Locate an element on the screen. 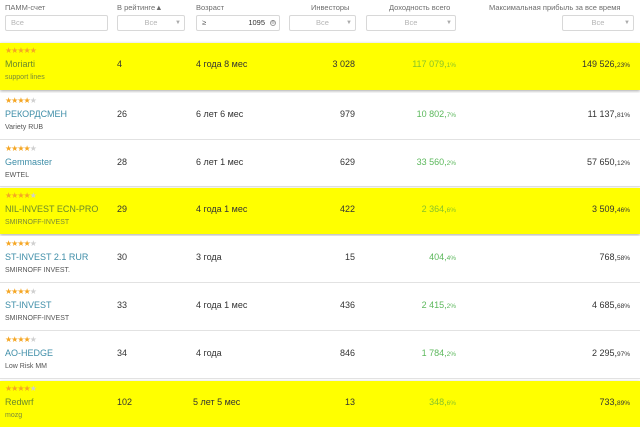 The image size is (640, 427). investors-count: 422 is located at coordinates (347, 209).